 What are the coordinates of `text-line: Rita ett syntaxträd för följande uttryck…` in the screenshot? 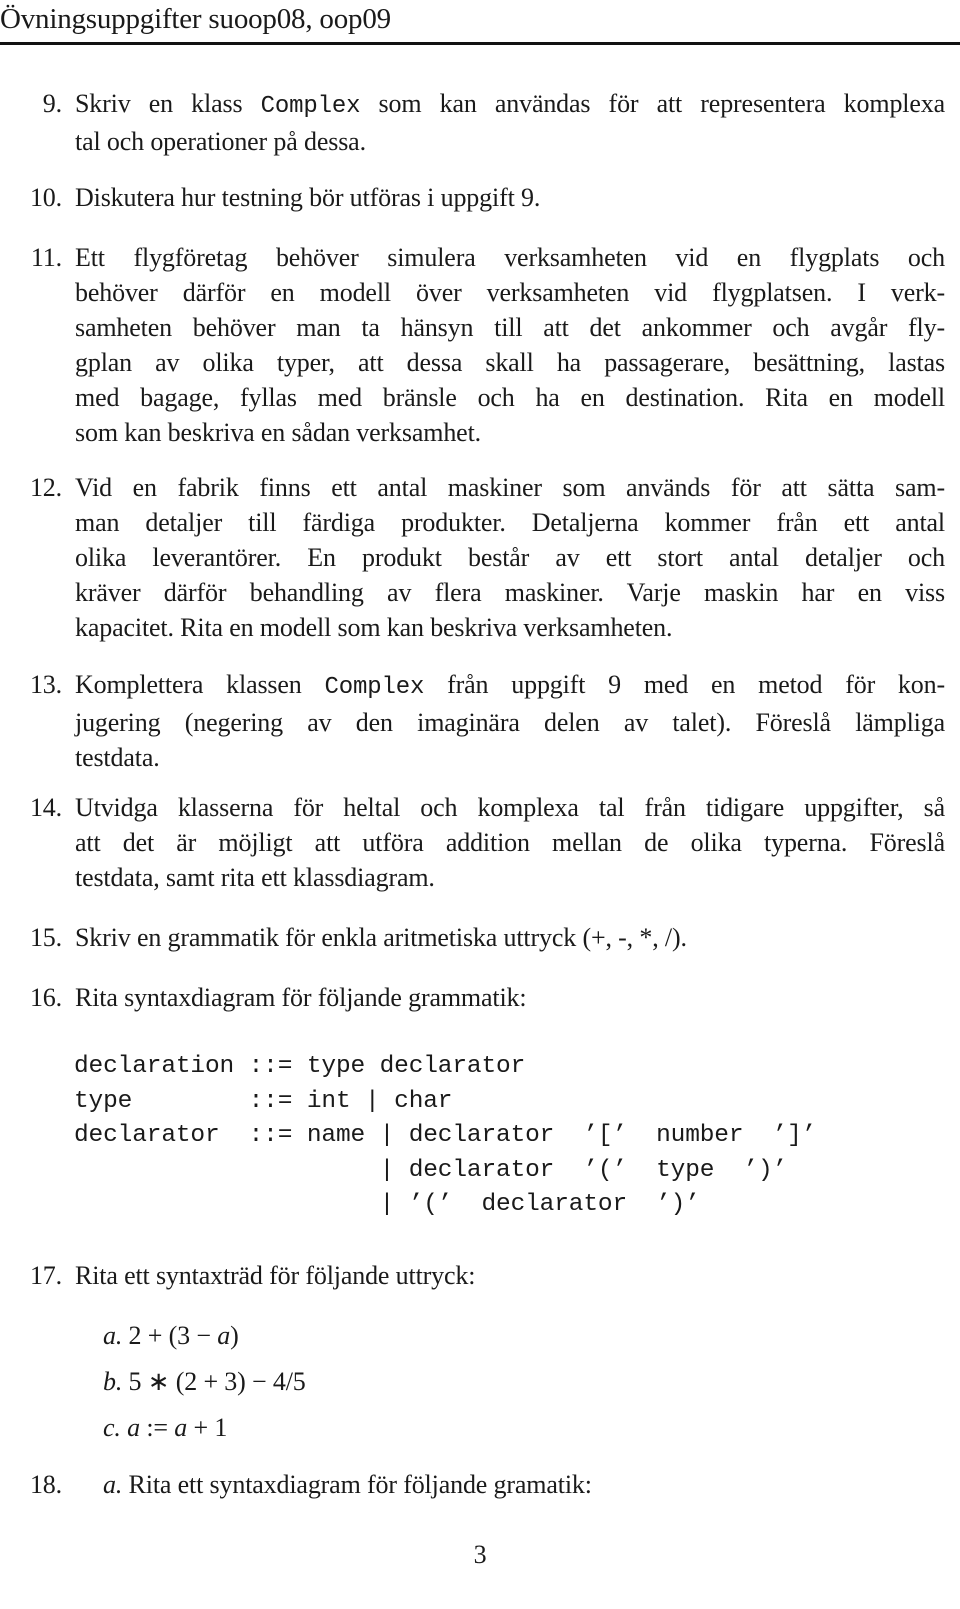 It's located at (275, 1275).